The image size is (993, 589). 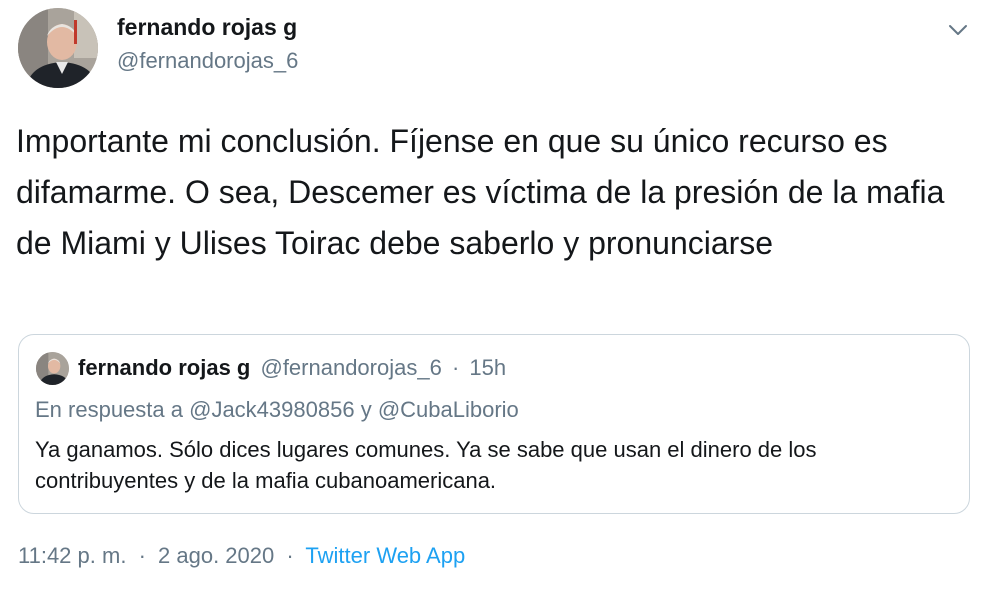 I want to click on reply-mention-2: @CubaLiborio, so click(x=448, y=409).